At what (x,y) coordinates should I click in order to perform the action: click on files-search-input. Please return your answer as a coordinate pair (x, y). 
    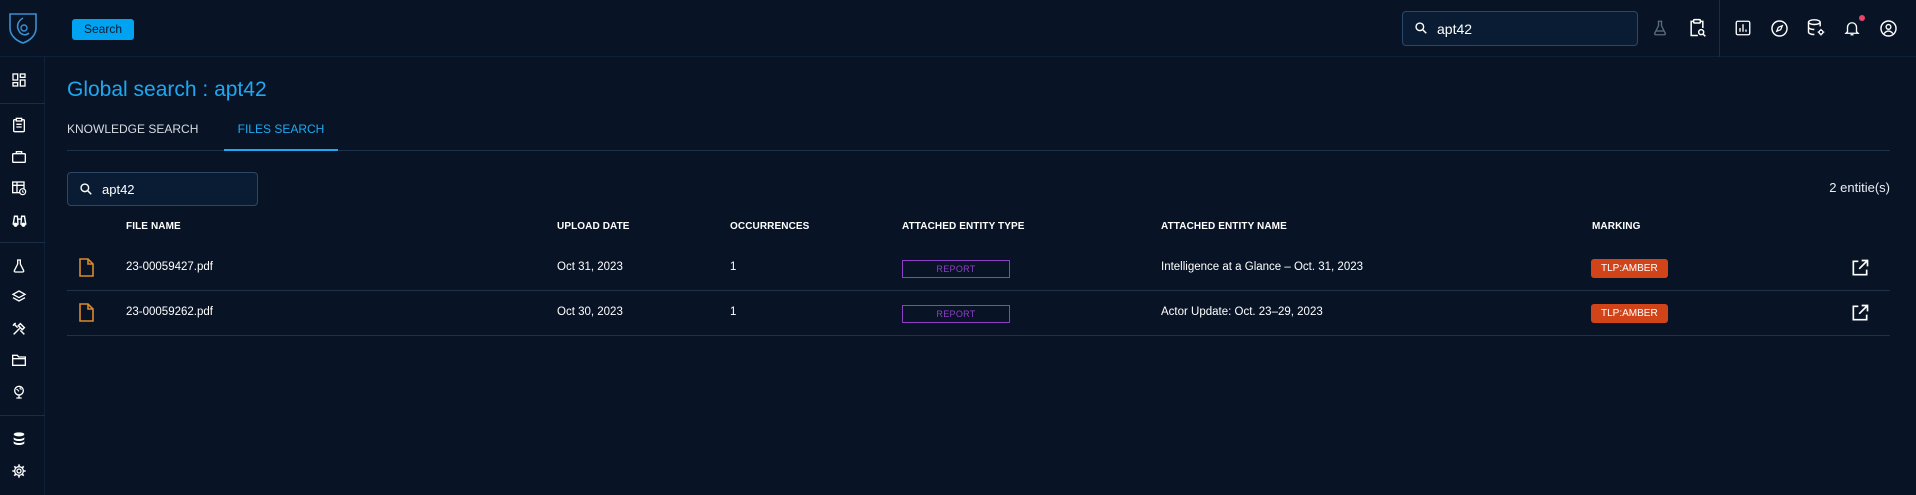
    Looking at the image, I should click on (177, 189).